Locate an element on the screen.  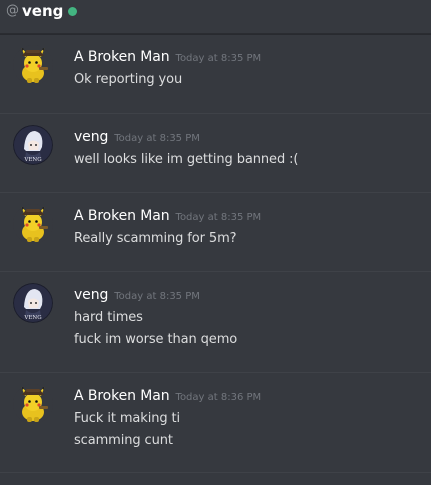
message-text: Ok reporting you is located at coordinates (128, 79).